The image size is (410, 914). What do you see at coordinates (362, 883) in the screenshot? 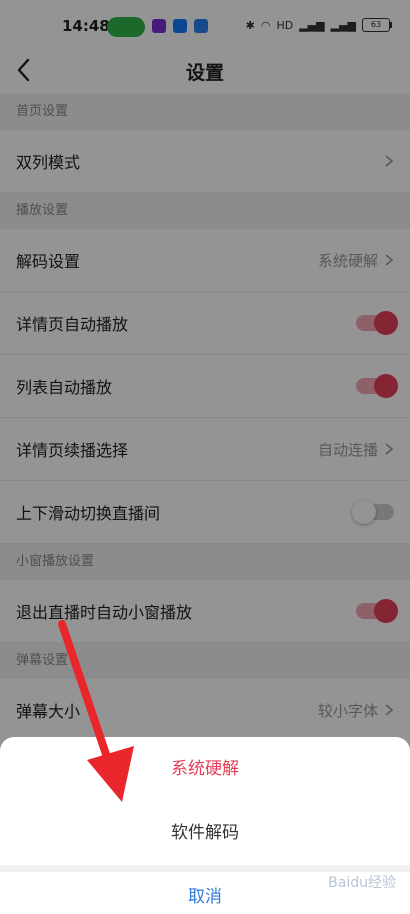
I see `watermark: Baidu经验` at bounding box center [362, 883].